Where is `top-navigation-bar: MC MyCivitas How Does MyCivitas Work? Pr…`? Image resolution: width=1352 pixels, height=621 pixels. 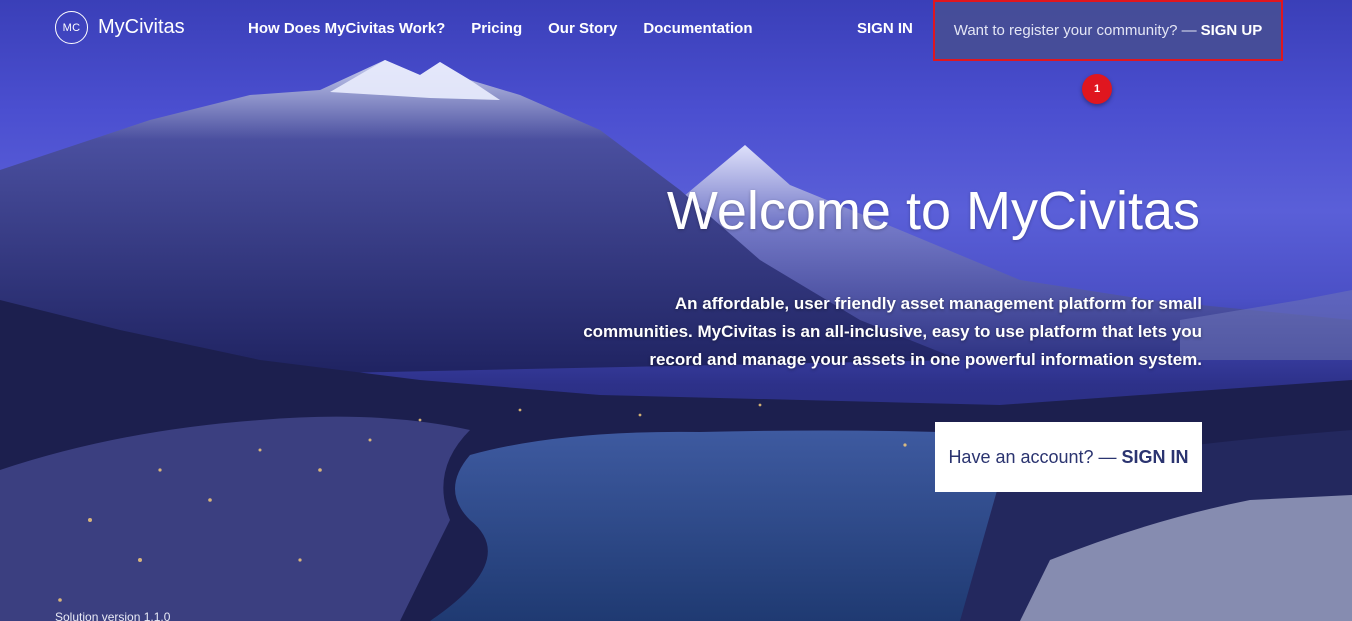
top-navigation-bar: MC MyCivitas How Does MyCivitas Work? Pr… is located at coordinates (676, 30).